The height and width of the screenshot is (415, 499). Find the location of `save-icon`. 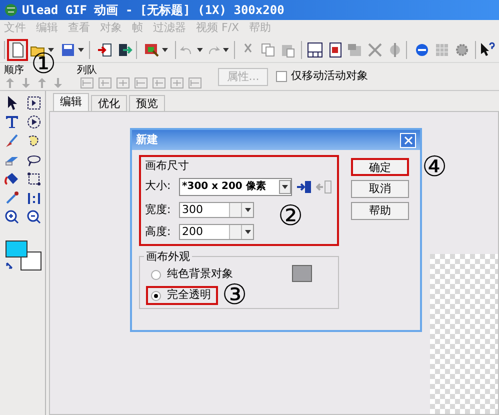

save-icon is located at coordinates (68, 50).